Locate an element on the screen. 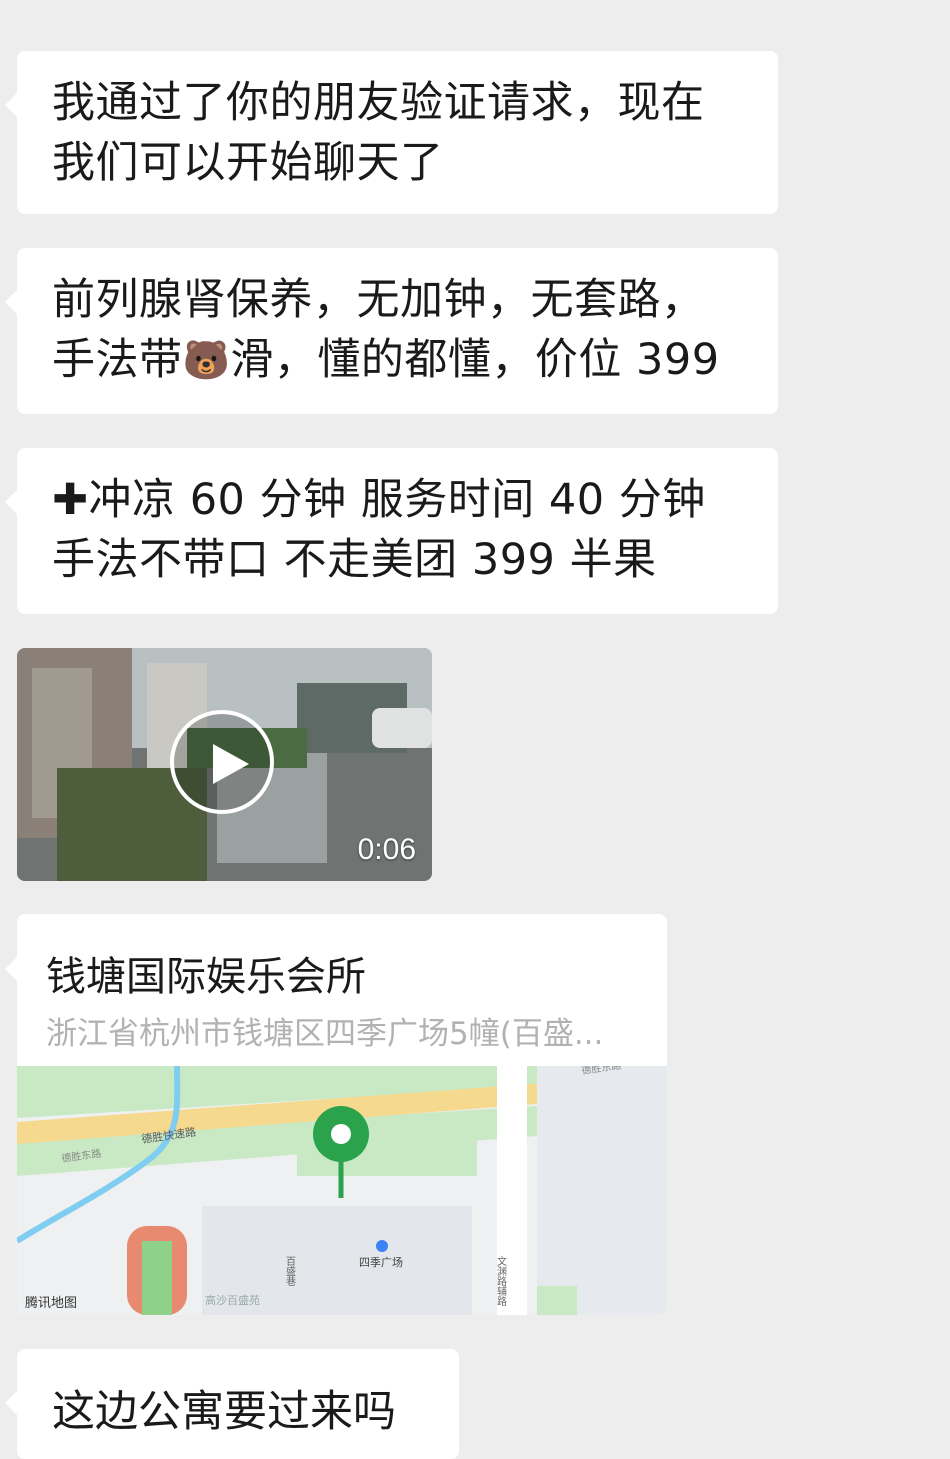 This screenshot has width=950, height=1459. play-button is located at coordinates (222, 762).